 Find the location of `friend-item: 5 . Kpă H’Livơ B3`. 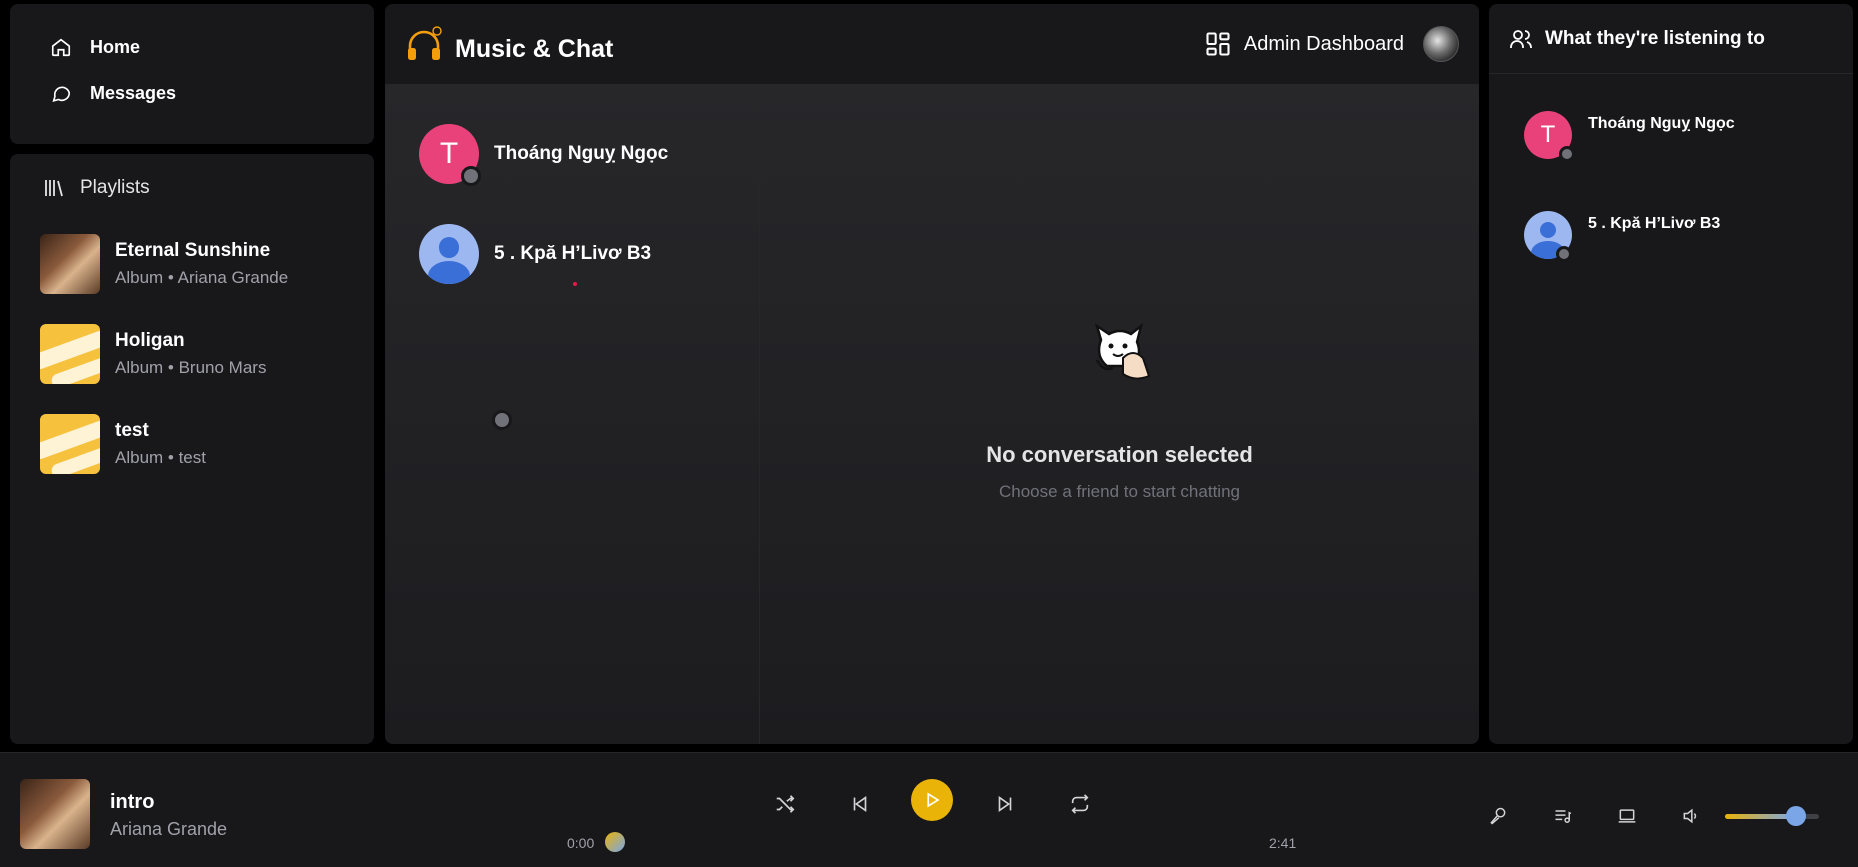

friend-item: 5 . Kpă H’Livơ B3 is located at coordinates (1622, 236).